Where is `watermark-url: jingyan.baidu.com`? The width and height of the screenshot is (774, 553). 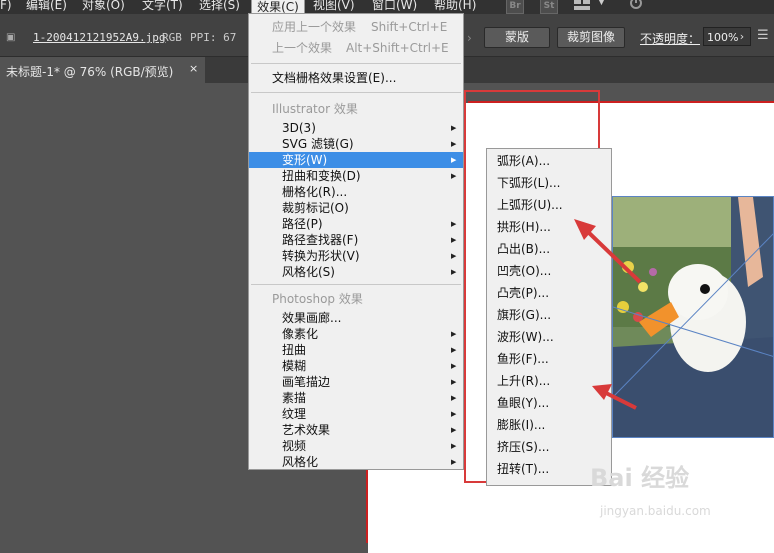
watermark-url: jingyan.baidu.com is located at coordinates (655, 511).